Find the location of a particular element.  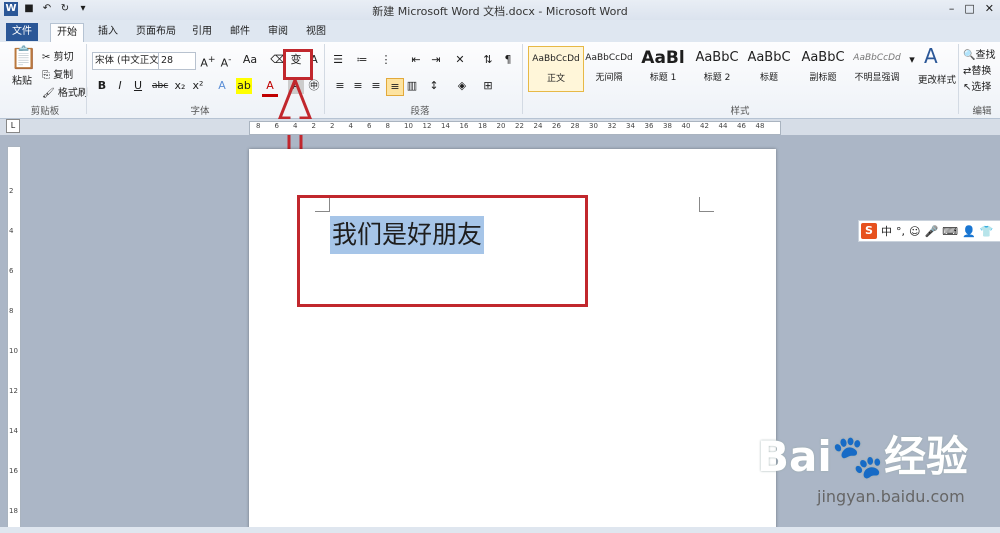

highlight-box-text is located at coordinates (442, 251).